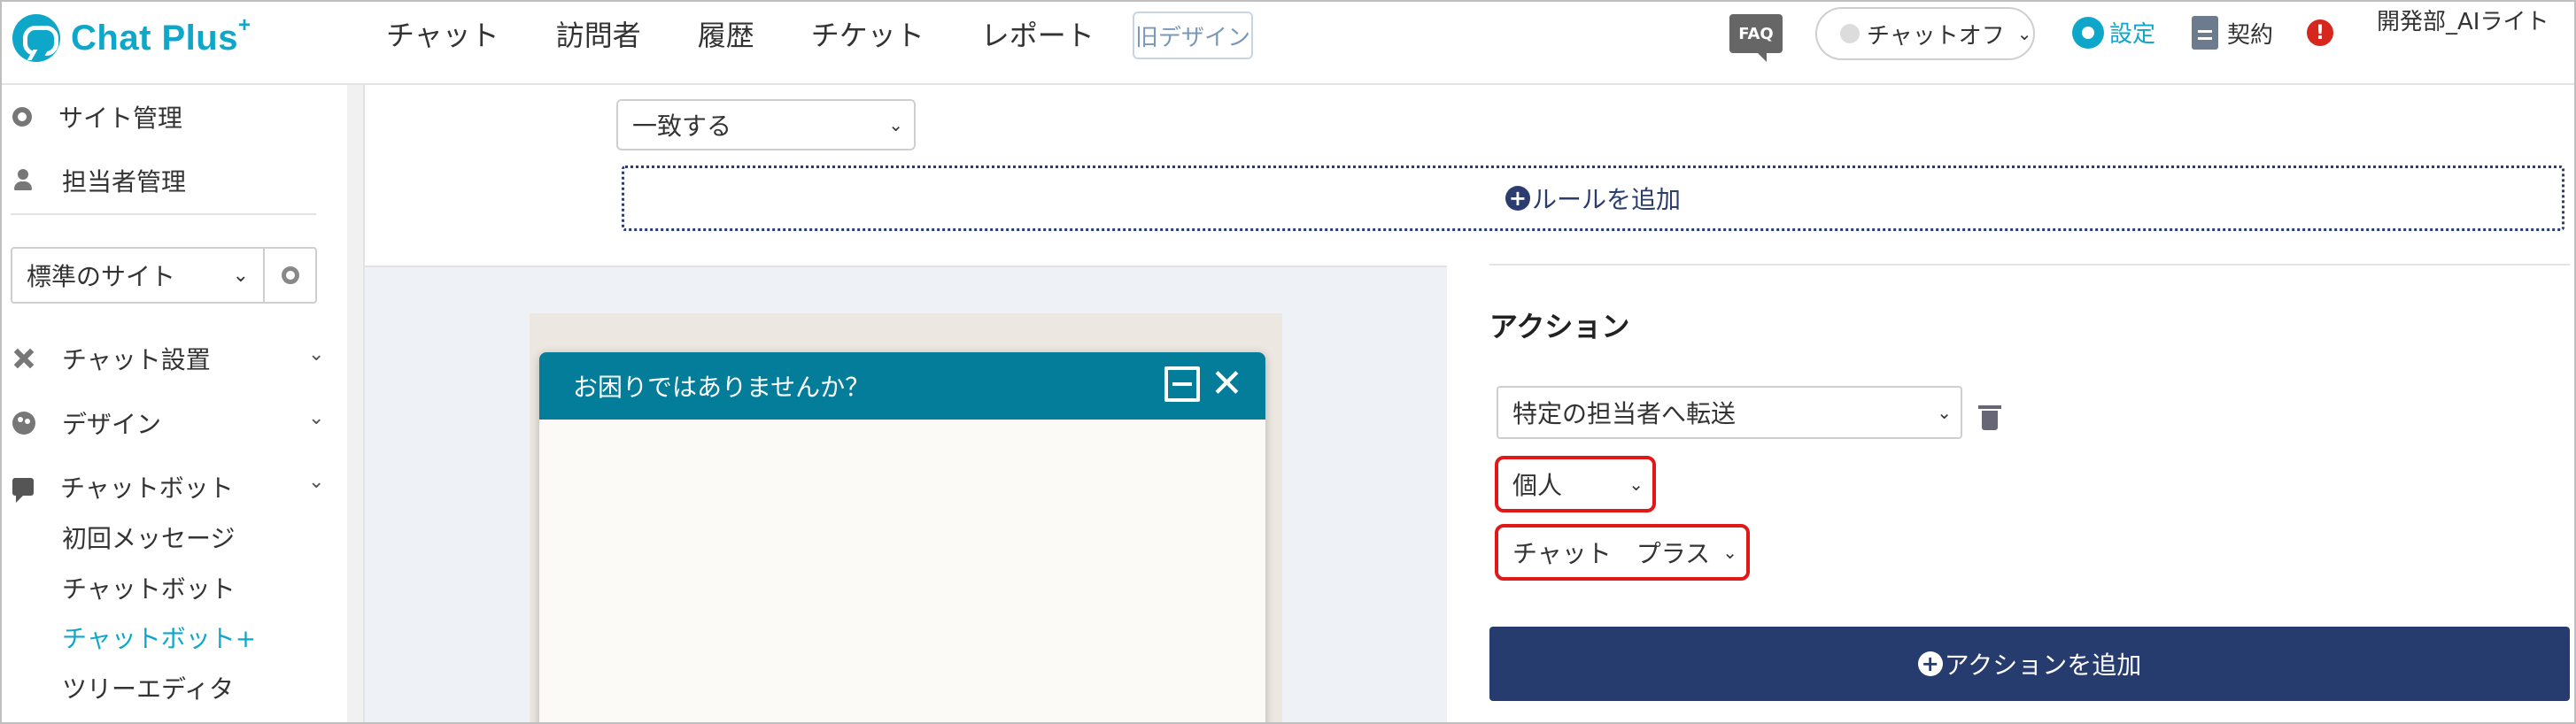 This screenshot has height=724, width=2576. I want to click on old-design-button: 旧デザイン, so click(1193, 35).